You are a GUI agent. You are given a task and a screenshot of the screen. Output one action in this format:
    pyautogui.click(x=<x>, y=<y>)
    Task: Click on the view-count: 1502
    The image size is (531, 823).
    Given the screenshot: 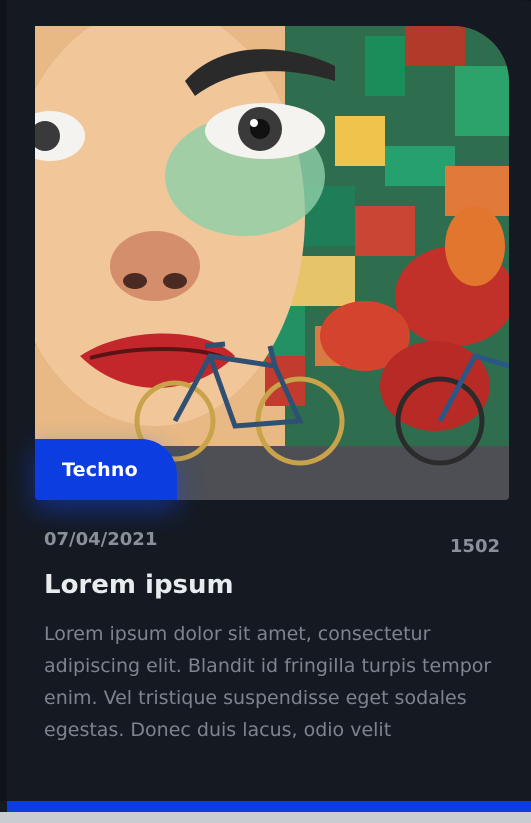 What is the action you would take?
    pyautogui.click(x=474, y=546)
    